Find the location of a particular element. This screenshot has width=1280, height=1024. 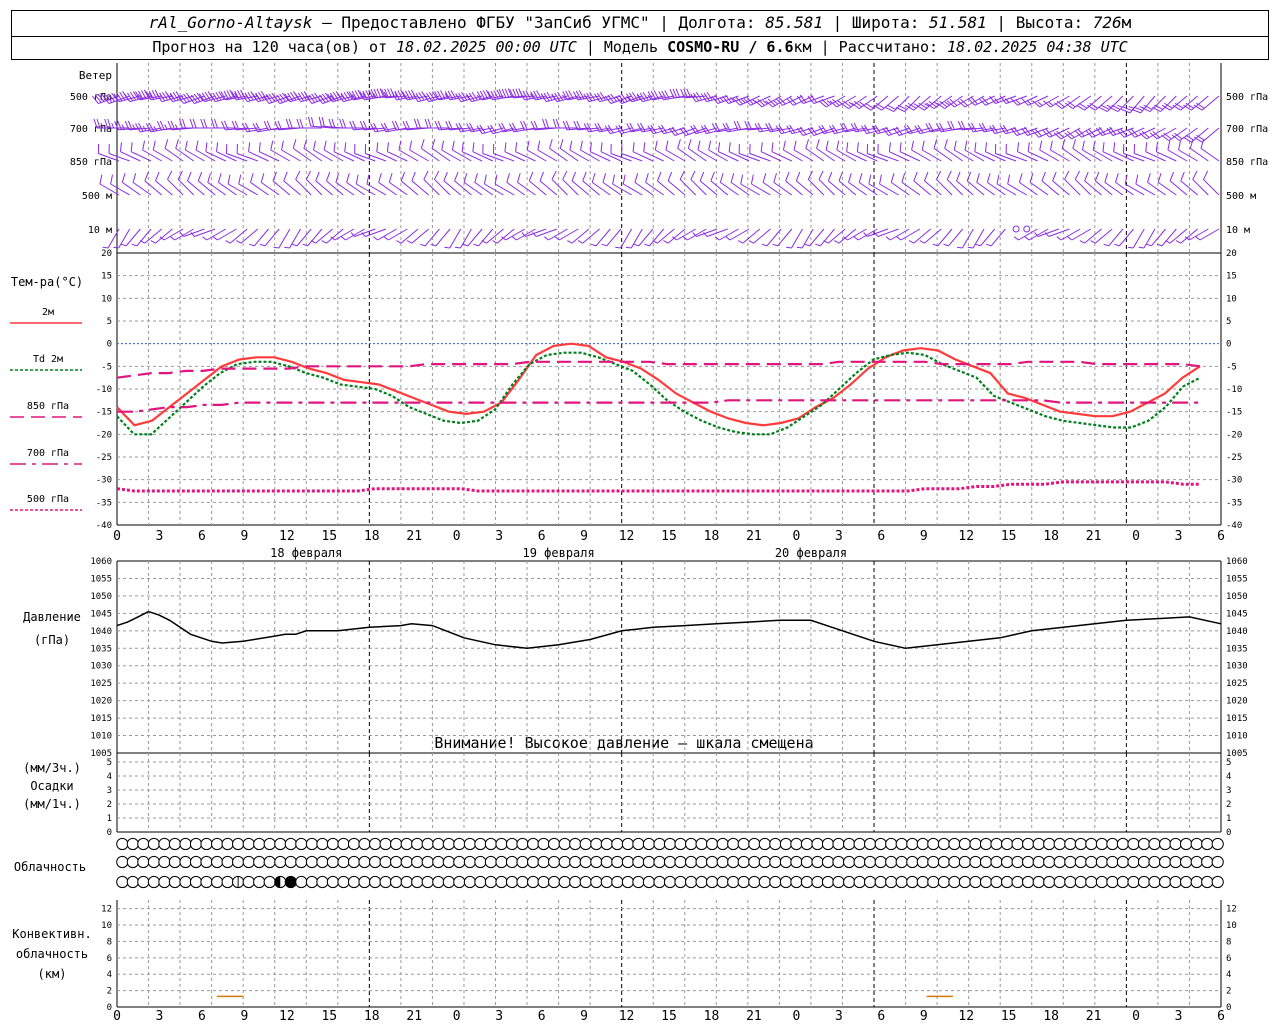

pressure-unit-label: (гПа) is located at coordinates (52, 640).